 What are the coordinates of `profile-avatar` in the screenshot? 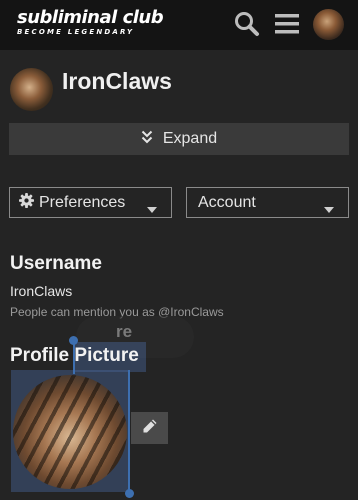 It's located at (31, 89).